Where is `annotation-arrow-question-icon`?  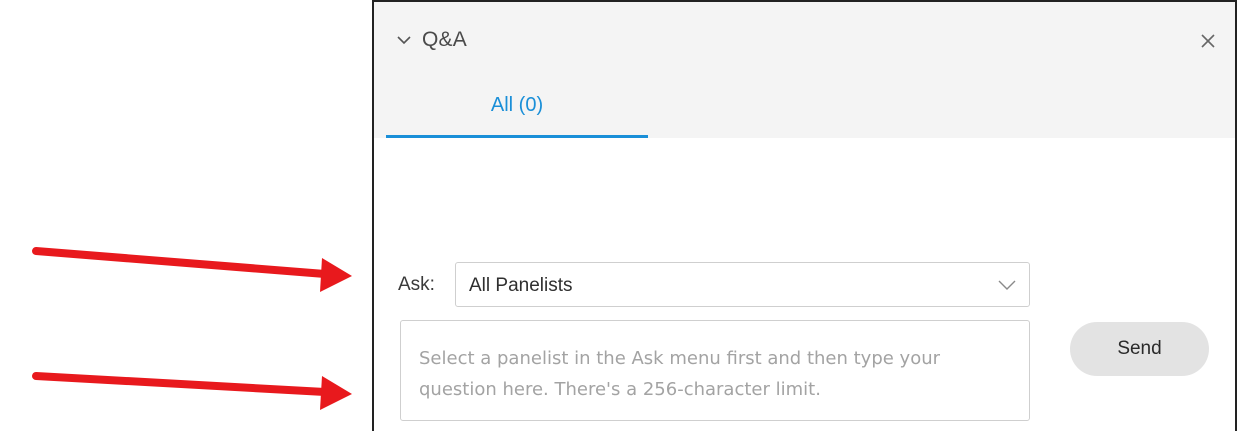 annotation-arrow-question-icon is located at coordinates (192, 391).